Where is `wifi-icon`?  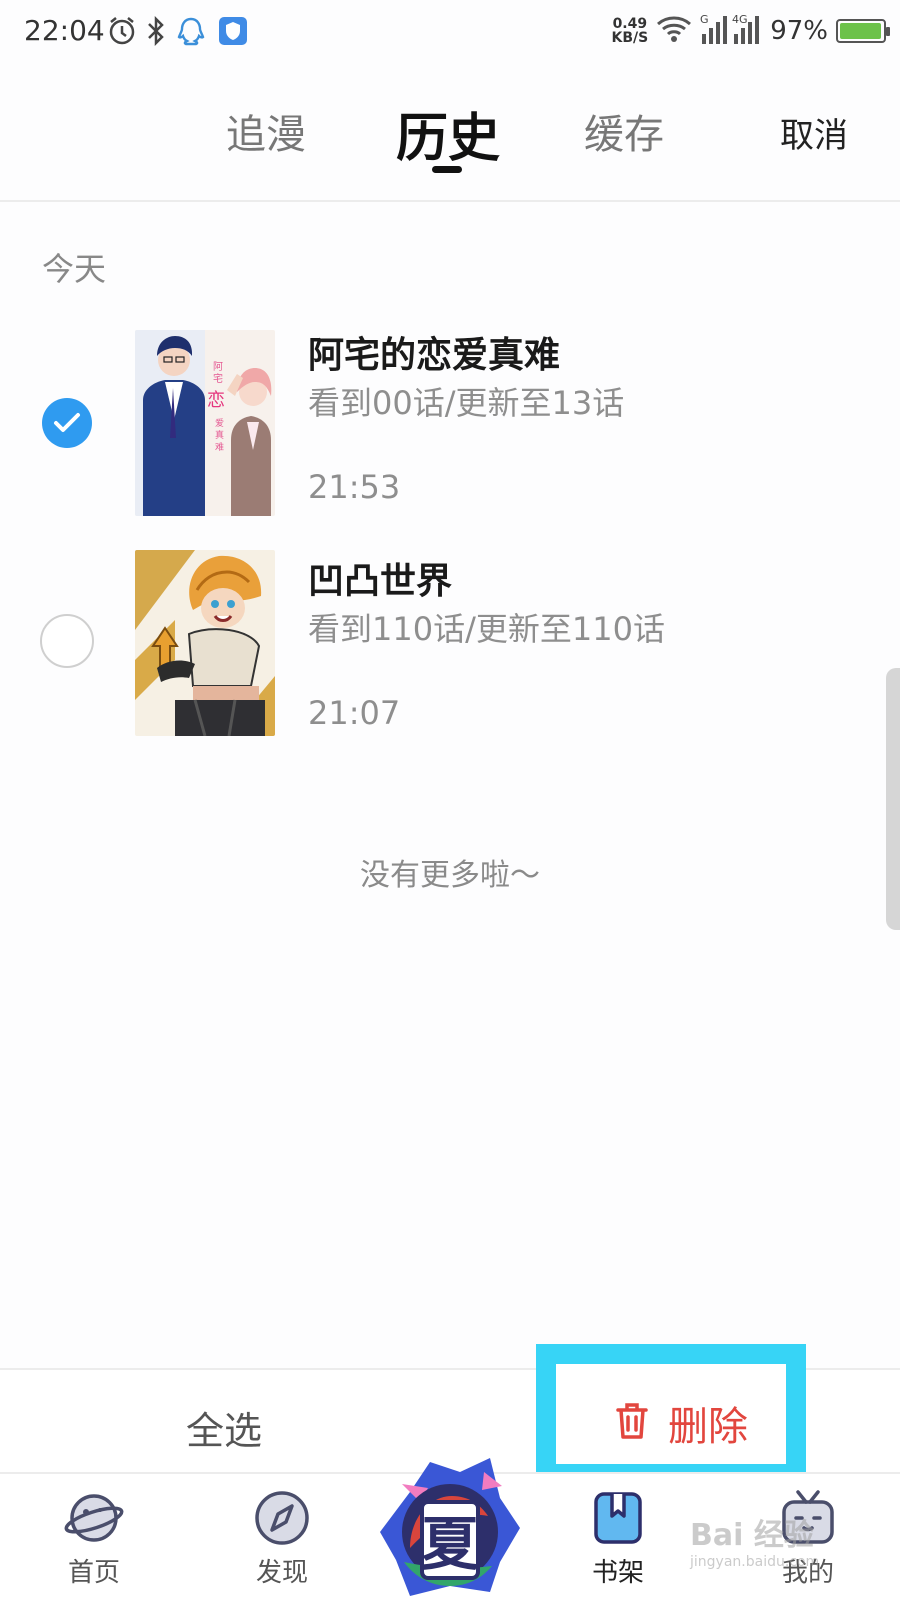 wifi-icon is located at coordinates (674, 31).